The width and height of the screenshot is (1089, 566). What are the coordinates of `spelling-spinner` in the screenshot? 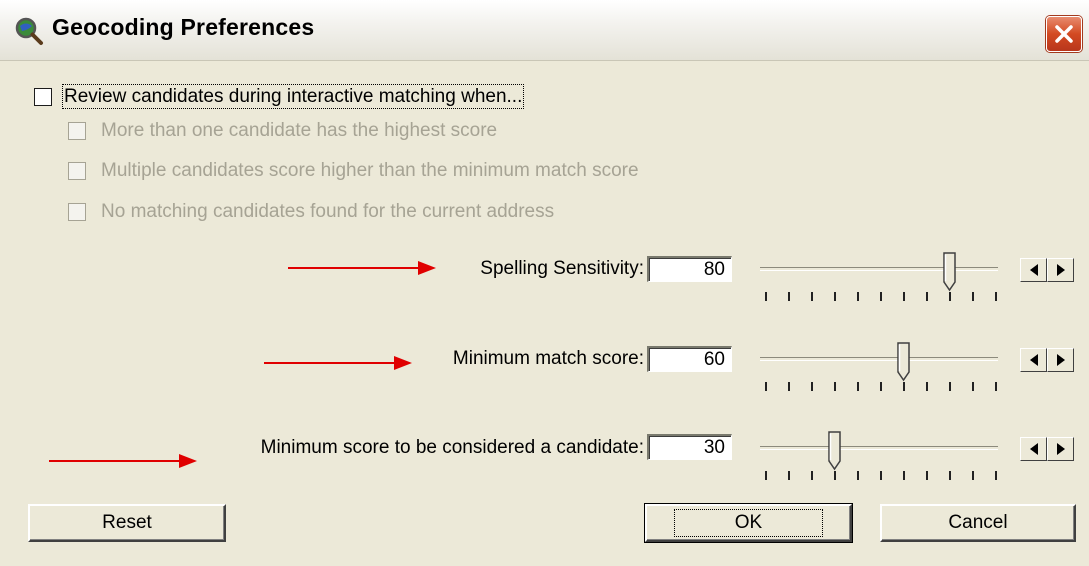 It's located at (1047, 270).